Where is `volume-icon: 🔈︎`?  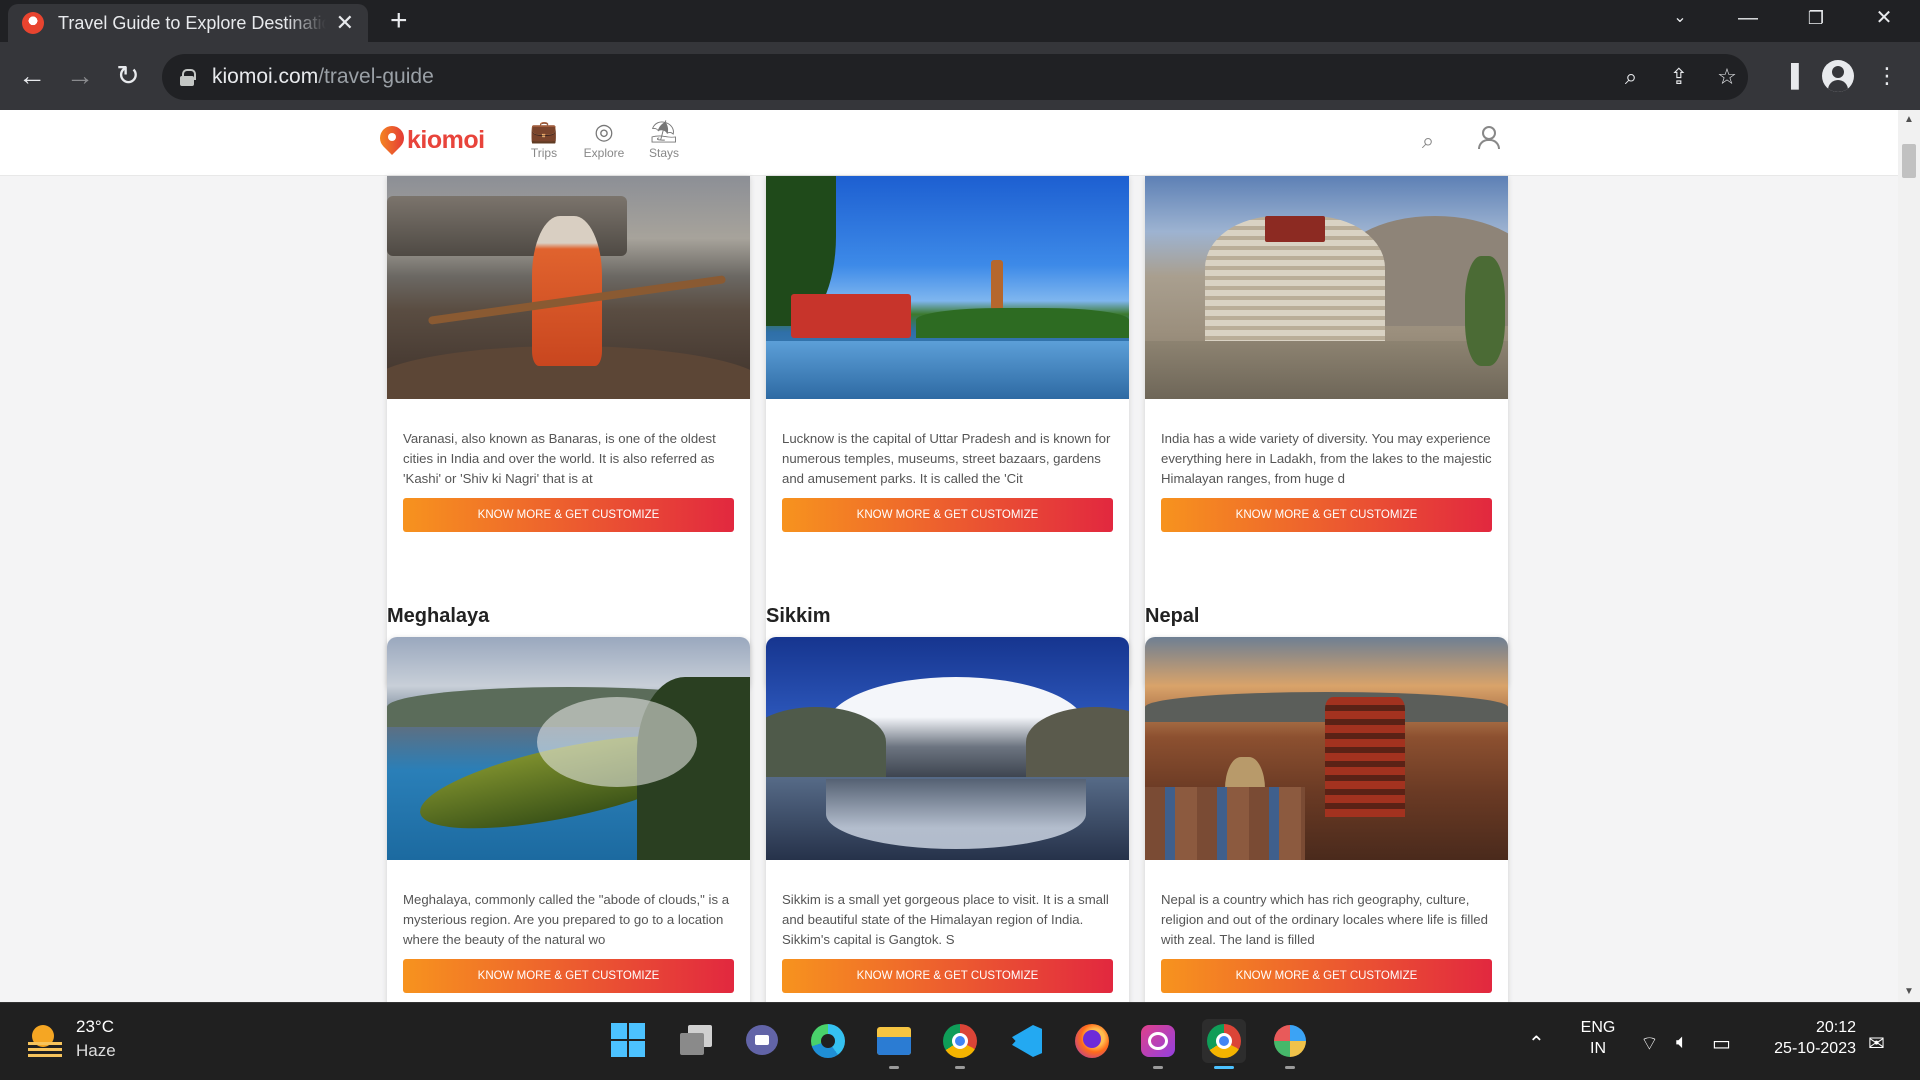
volume-icon: 🔈︎ is located at coordinates (1682, 1042).